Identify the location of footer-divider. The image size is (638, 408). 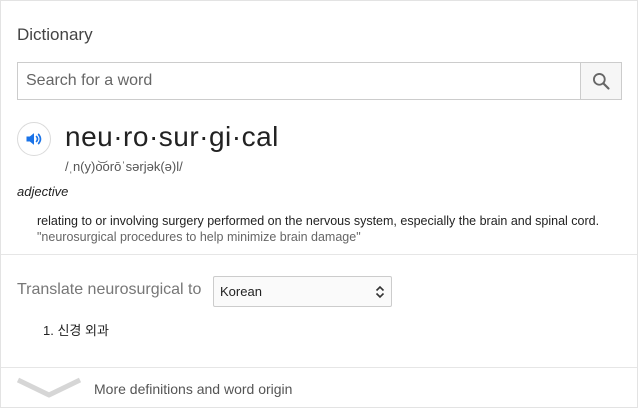
(319, 367).